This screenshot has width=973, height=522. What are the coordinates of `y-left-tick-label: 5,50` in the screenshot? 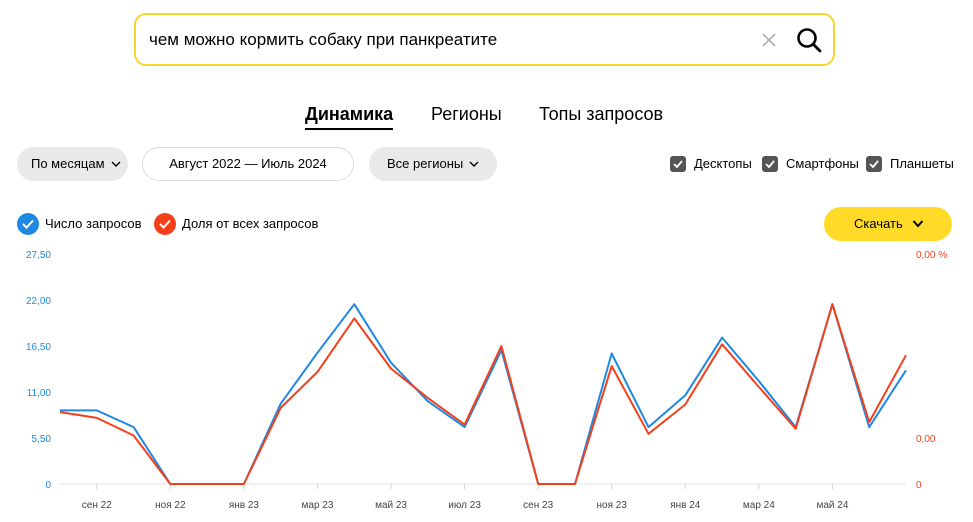 It's located at (42, 439).